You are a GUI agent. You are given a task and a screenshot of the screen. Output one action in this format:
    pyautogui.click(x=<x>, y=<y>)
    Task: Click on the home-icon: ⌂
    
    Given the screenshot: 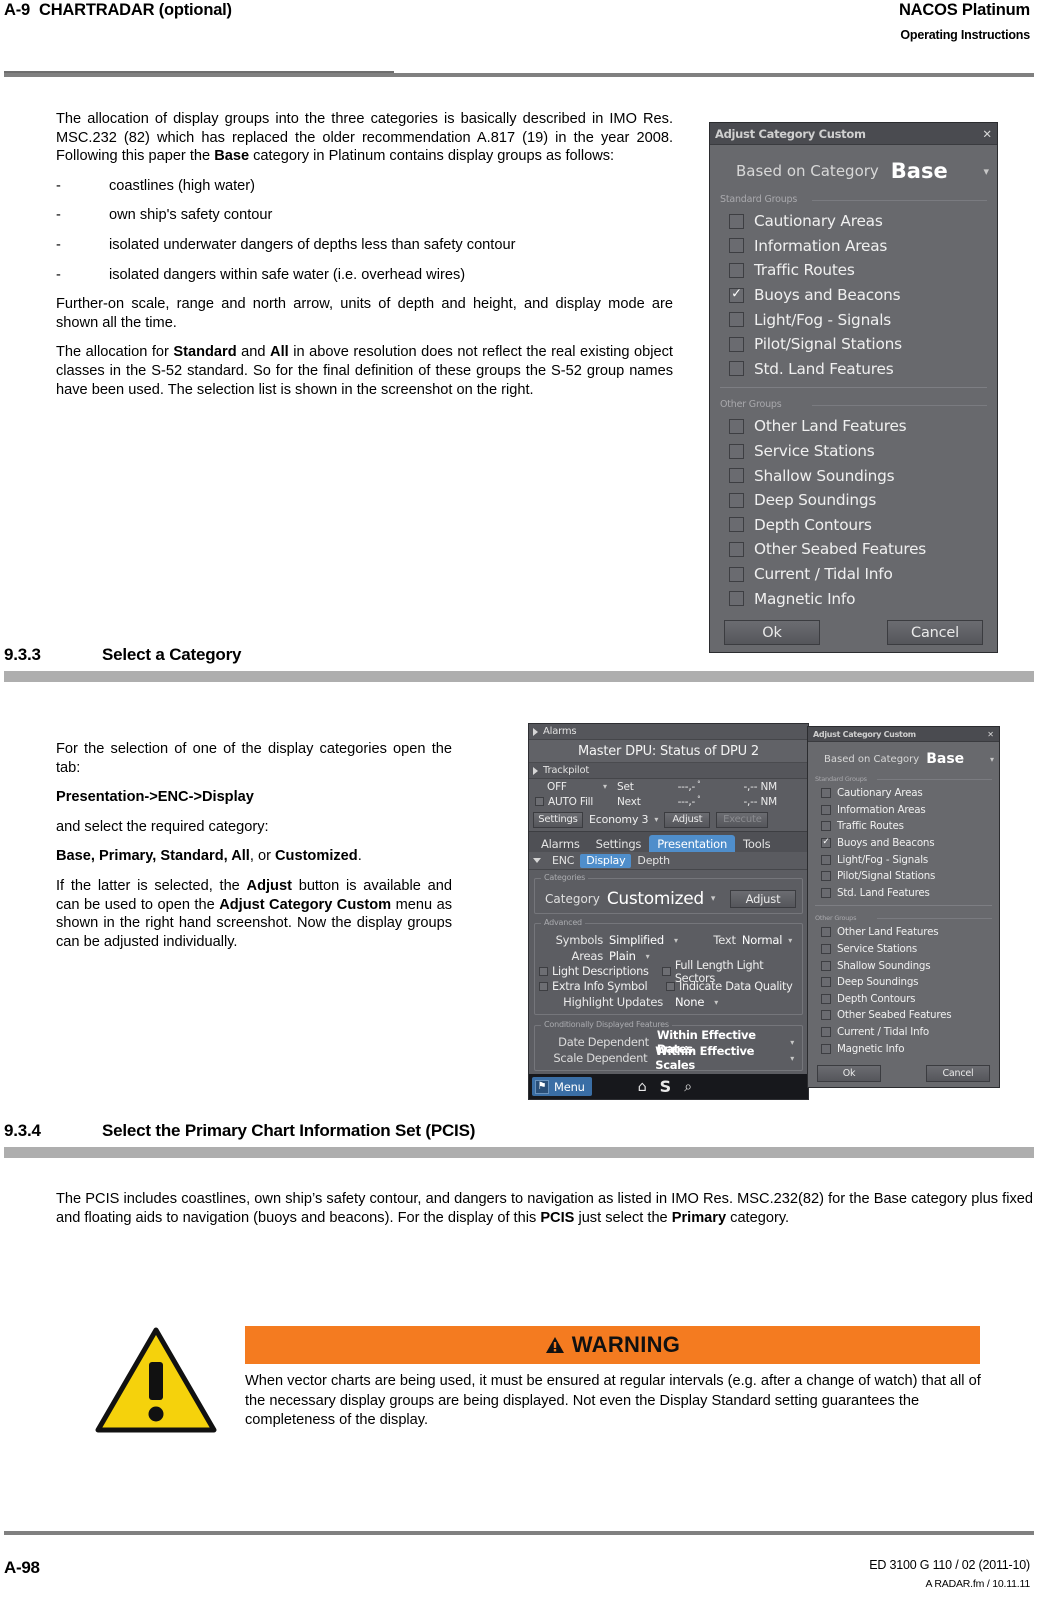 What is the action you would take?
    pyautogui.click(x=642, y=1087)
    